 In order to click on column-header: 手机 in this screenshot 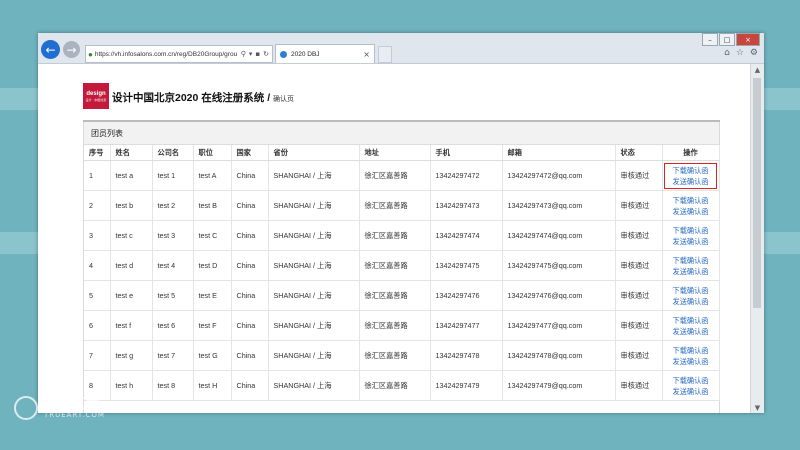, I will do `click(466, 153)`.